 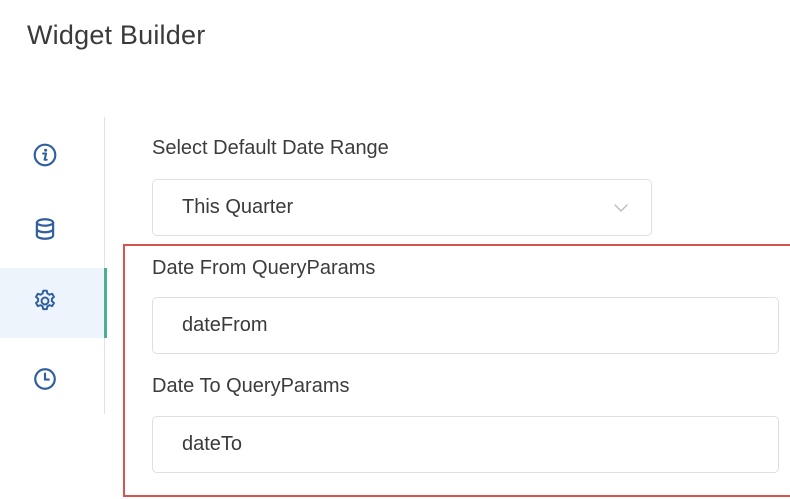 I want to click on active-indicator, so click(x=105, y=303).